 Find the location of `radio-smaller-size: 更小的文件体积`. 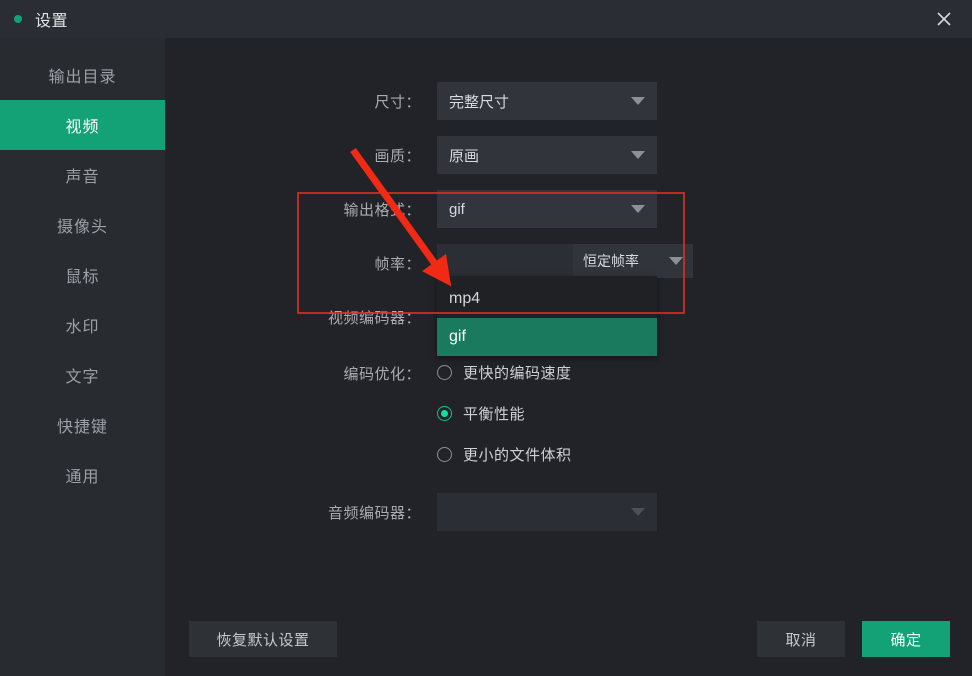

radio-smaller-size: 更小的文件体积 is located at coordinates (504, 454).